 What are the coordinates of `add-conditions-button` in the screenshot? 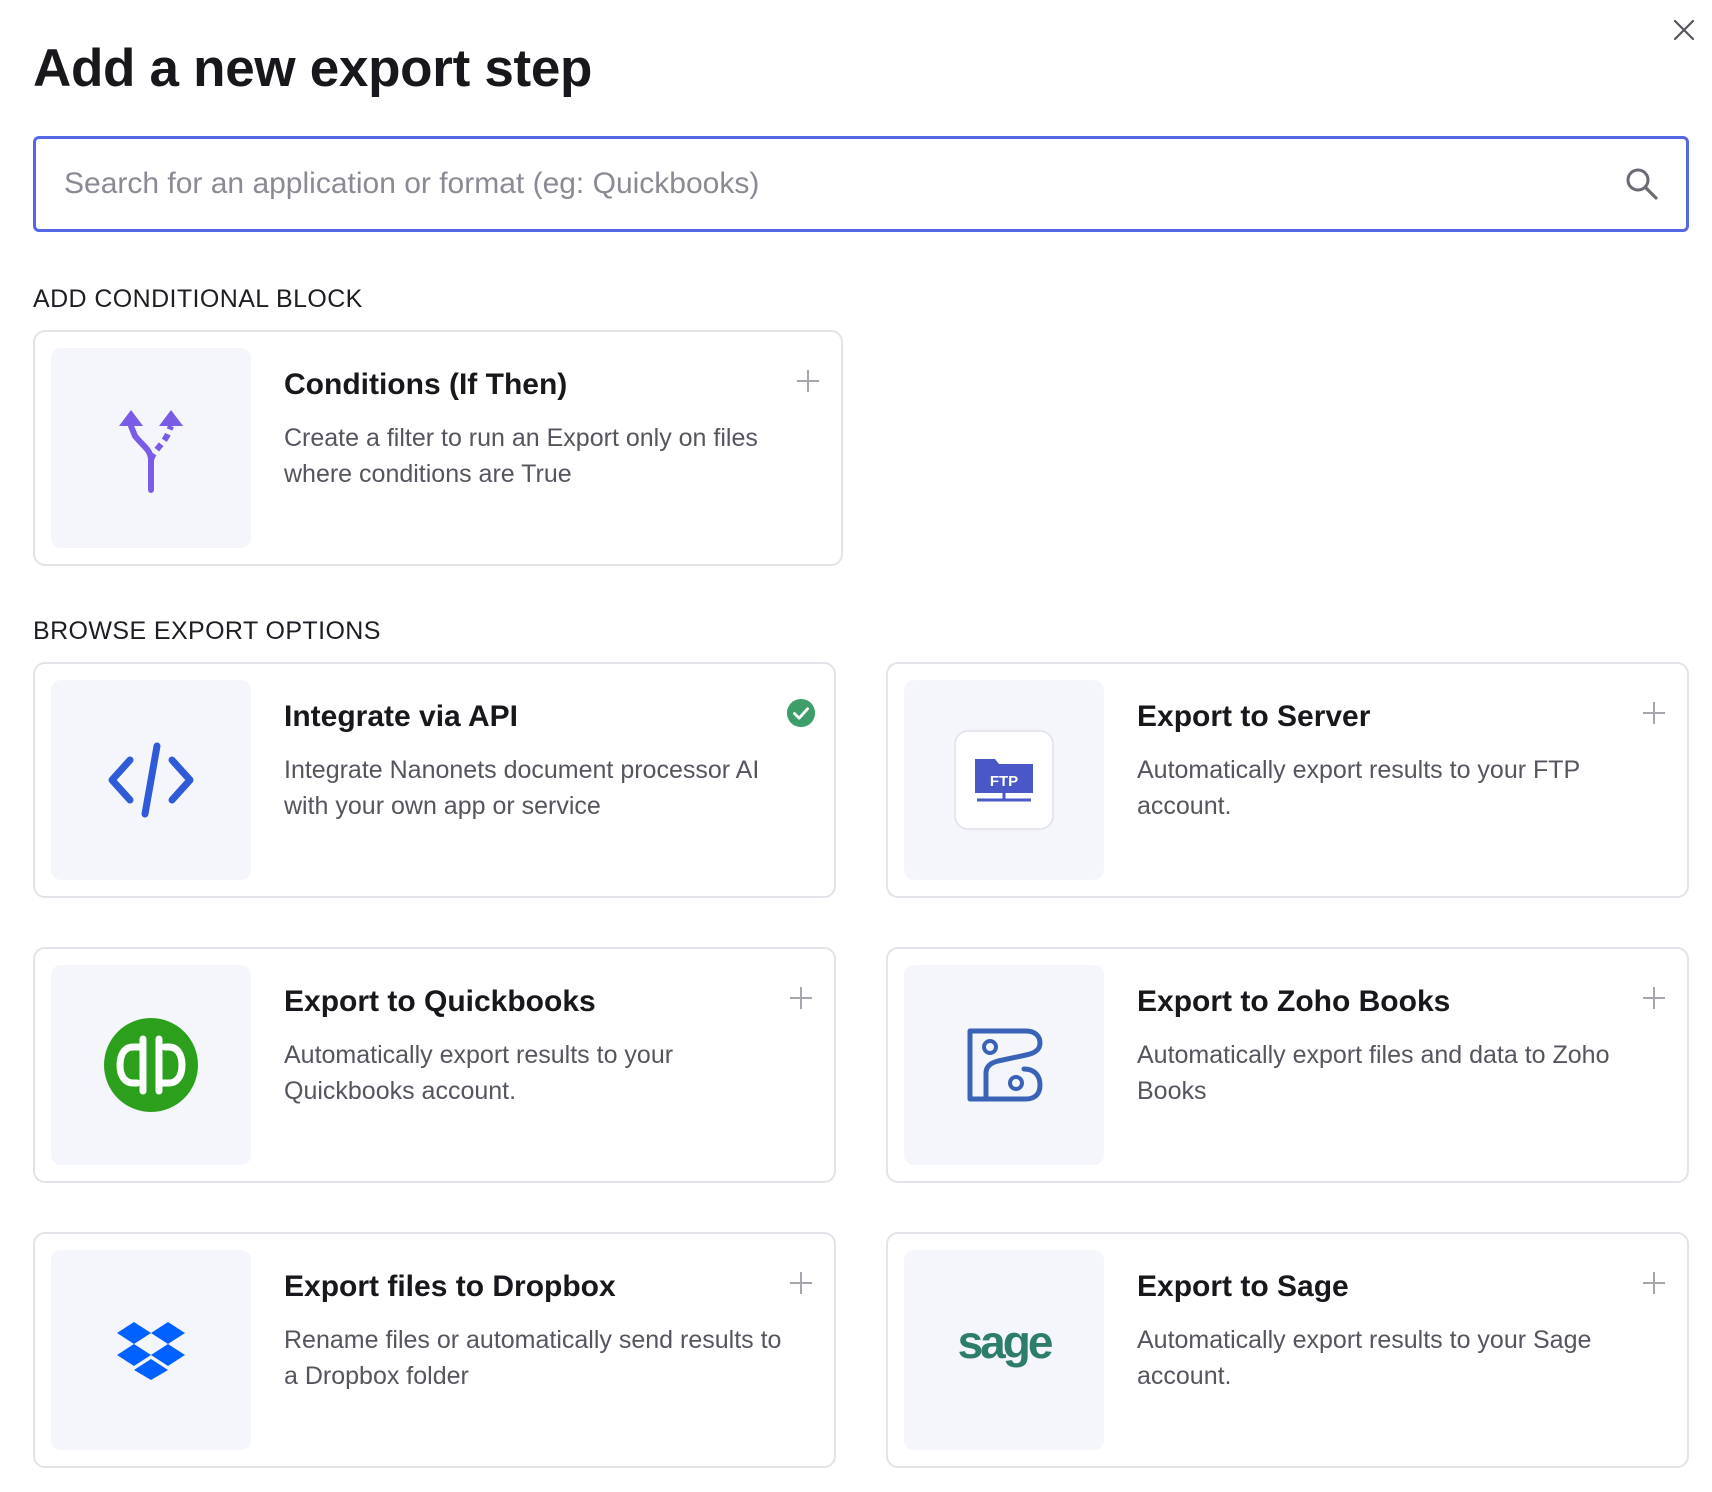 It's located at (808, 381).